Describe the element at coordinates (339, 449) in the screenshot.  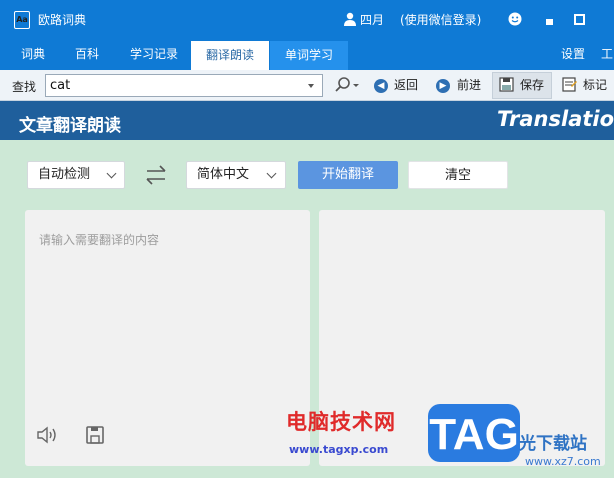
I see `watermark-url: www.tagxp.com` at that location.